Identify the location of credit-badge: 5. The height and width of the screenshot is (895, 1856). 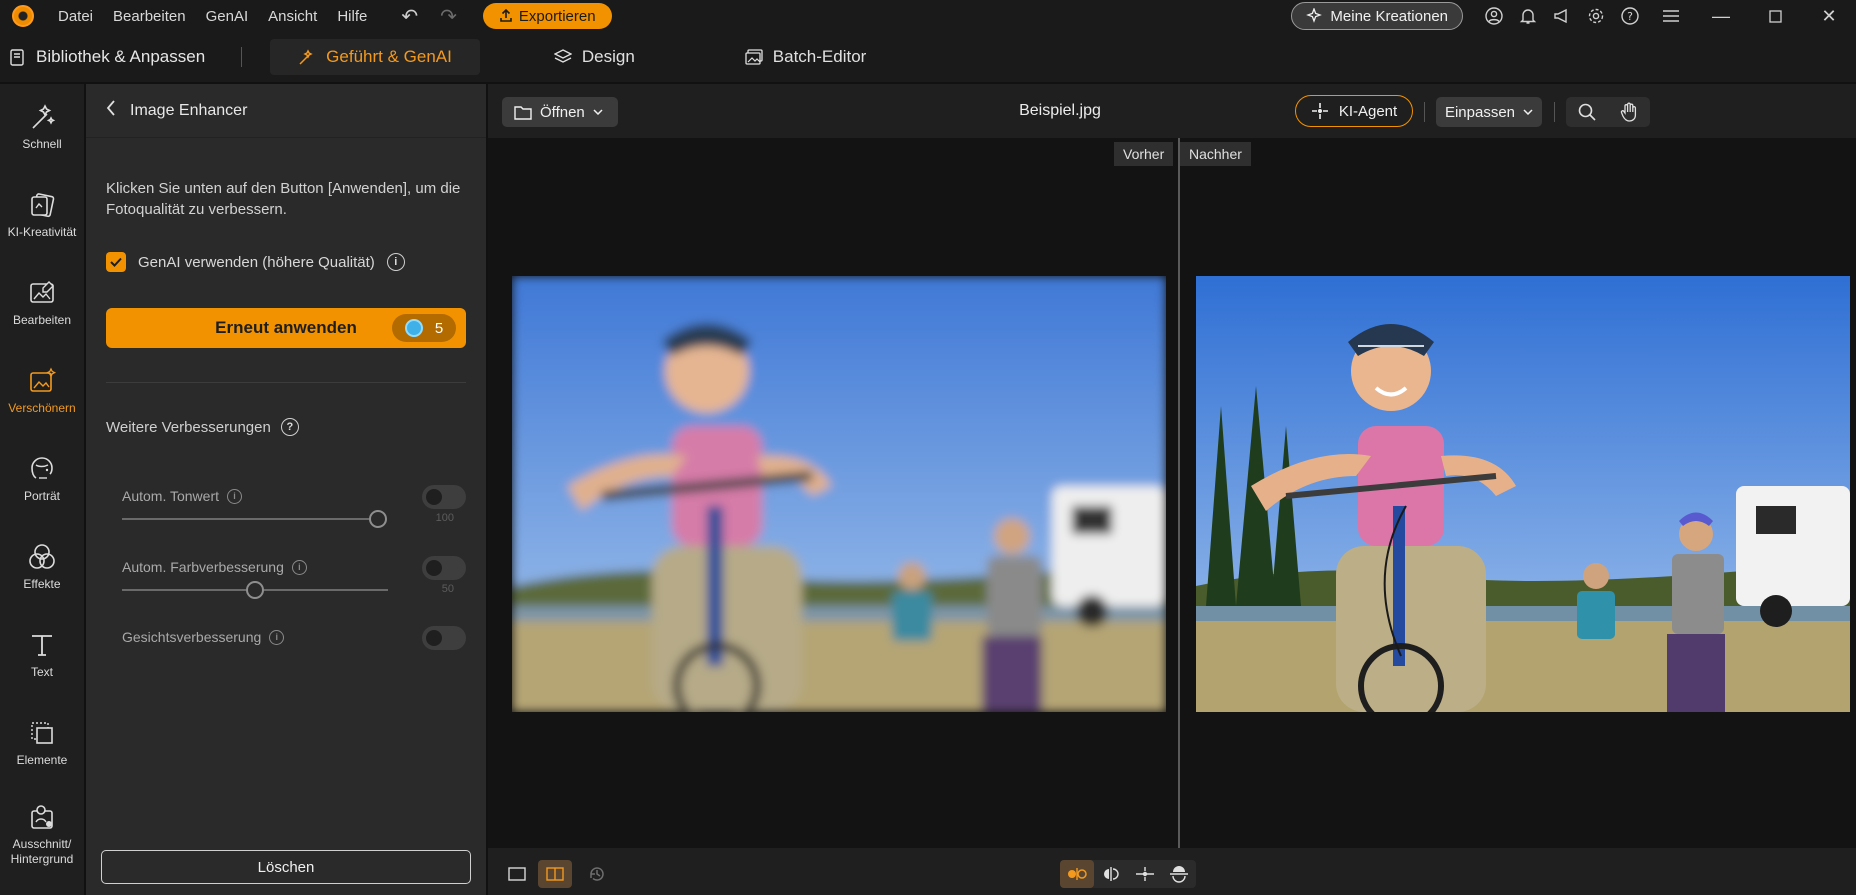
(424, 328).